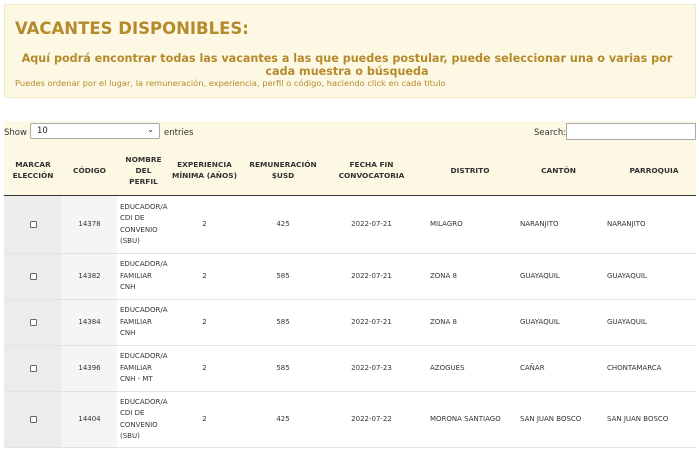 The height and width of the screenshot is (449, 700). What do you see at coordinates (638, 418) in the screenshot?
I see `cell-parroquia: SAN JUAN BOSCO` at bounding box center [638, 418].